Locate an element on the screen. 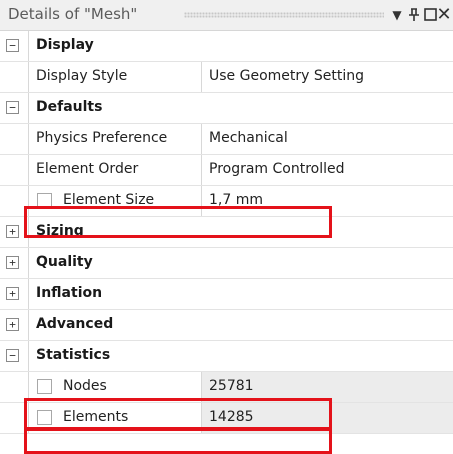 Image resolution: width=453 pixels, height=454 pixels. property-value: Program Controlled is located at coordinates (277, 169).